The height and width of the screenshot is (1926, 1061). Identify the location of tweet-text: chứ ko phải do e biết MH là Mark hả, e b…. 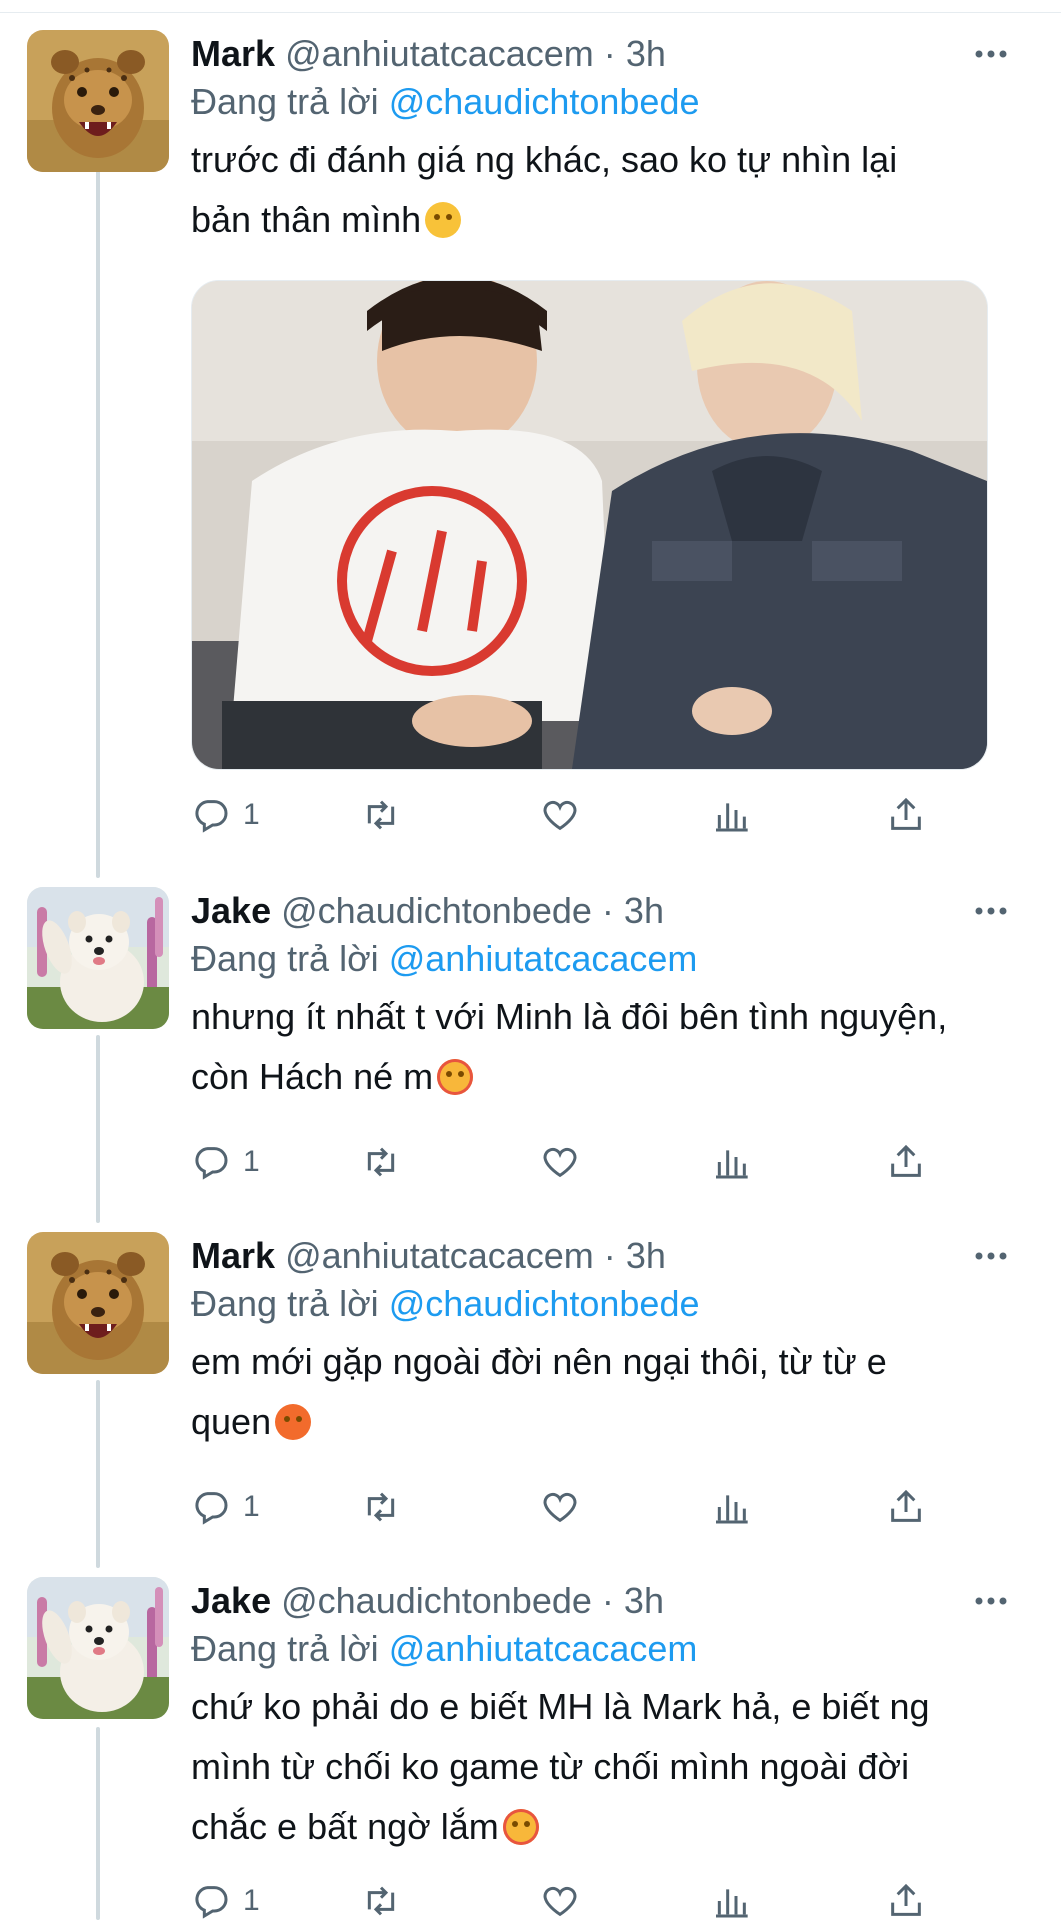
(601, 1767).